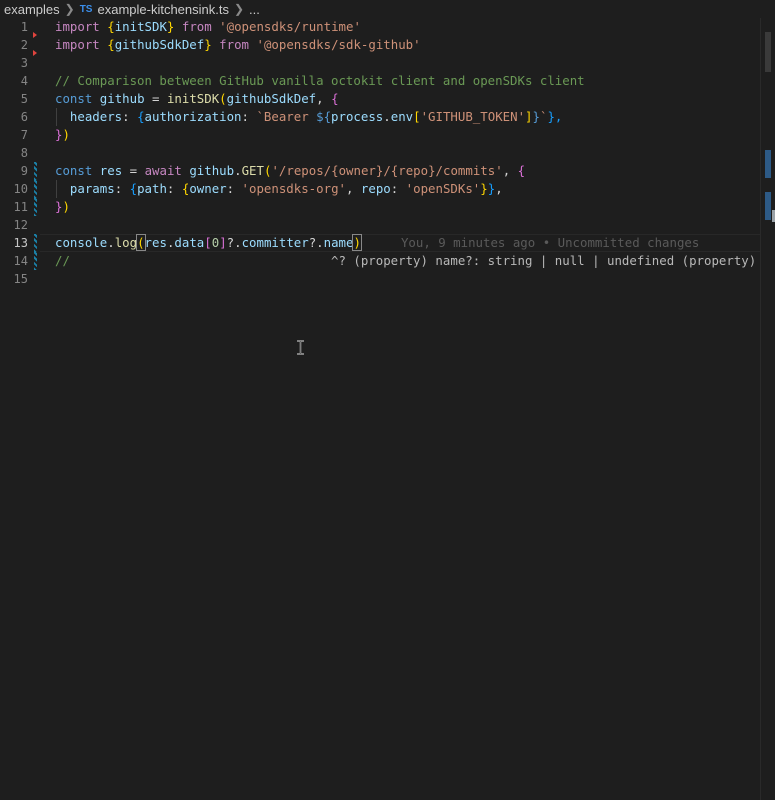  What do you see at coordinates (550, 242) in the screenshot?
I see `git-blame-annotation: You, 9 minutes ago • Uncommitted changes` at bounding box center [550, 242].